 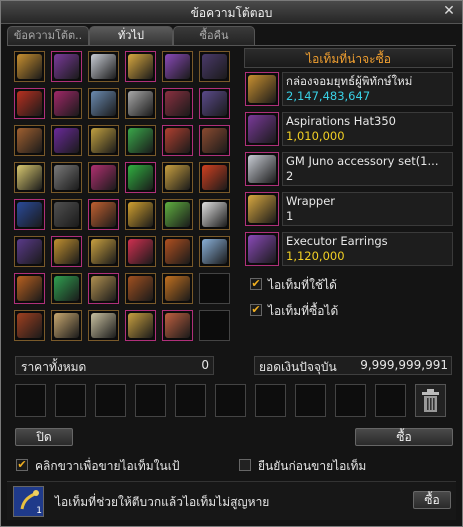 I want to click on tab-divider, so click(x=231, y=45).